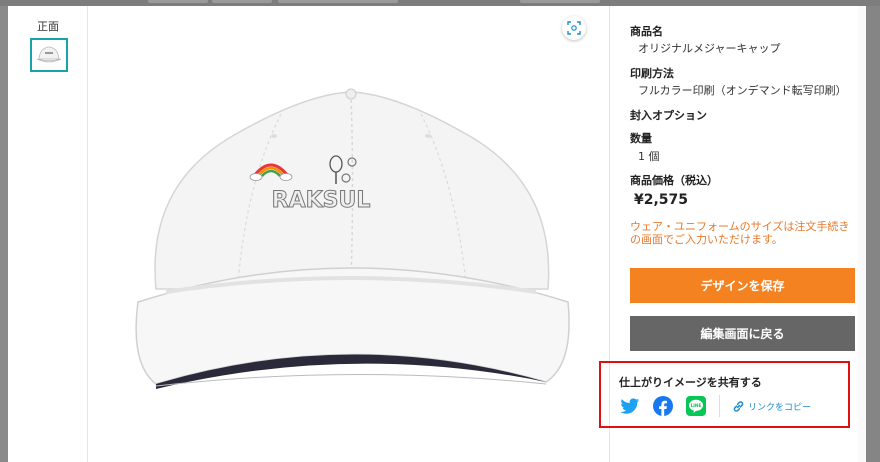 The width and height of the screenshot is (880, 462). I want to click on save-design-button: デザインを保存, so click(742, 285).